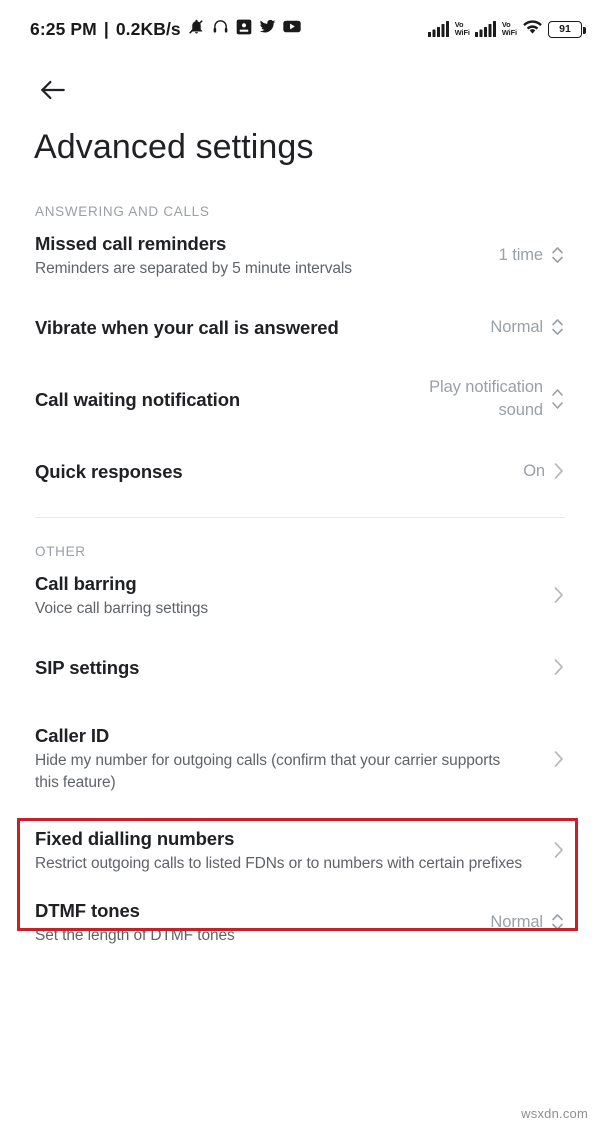  I want to click on status-bar: 6:25 PM | 0.2KB/s Vo WiFi Vo WiFi 91, so click(300, 29).